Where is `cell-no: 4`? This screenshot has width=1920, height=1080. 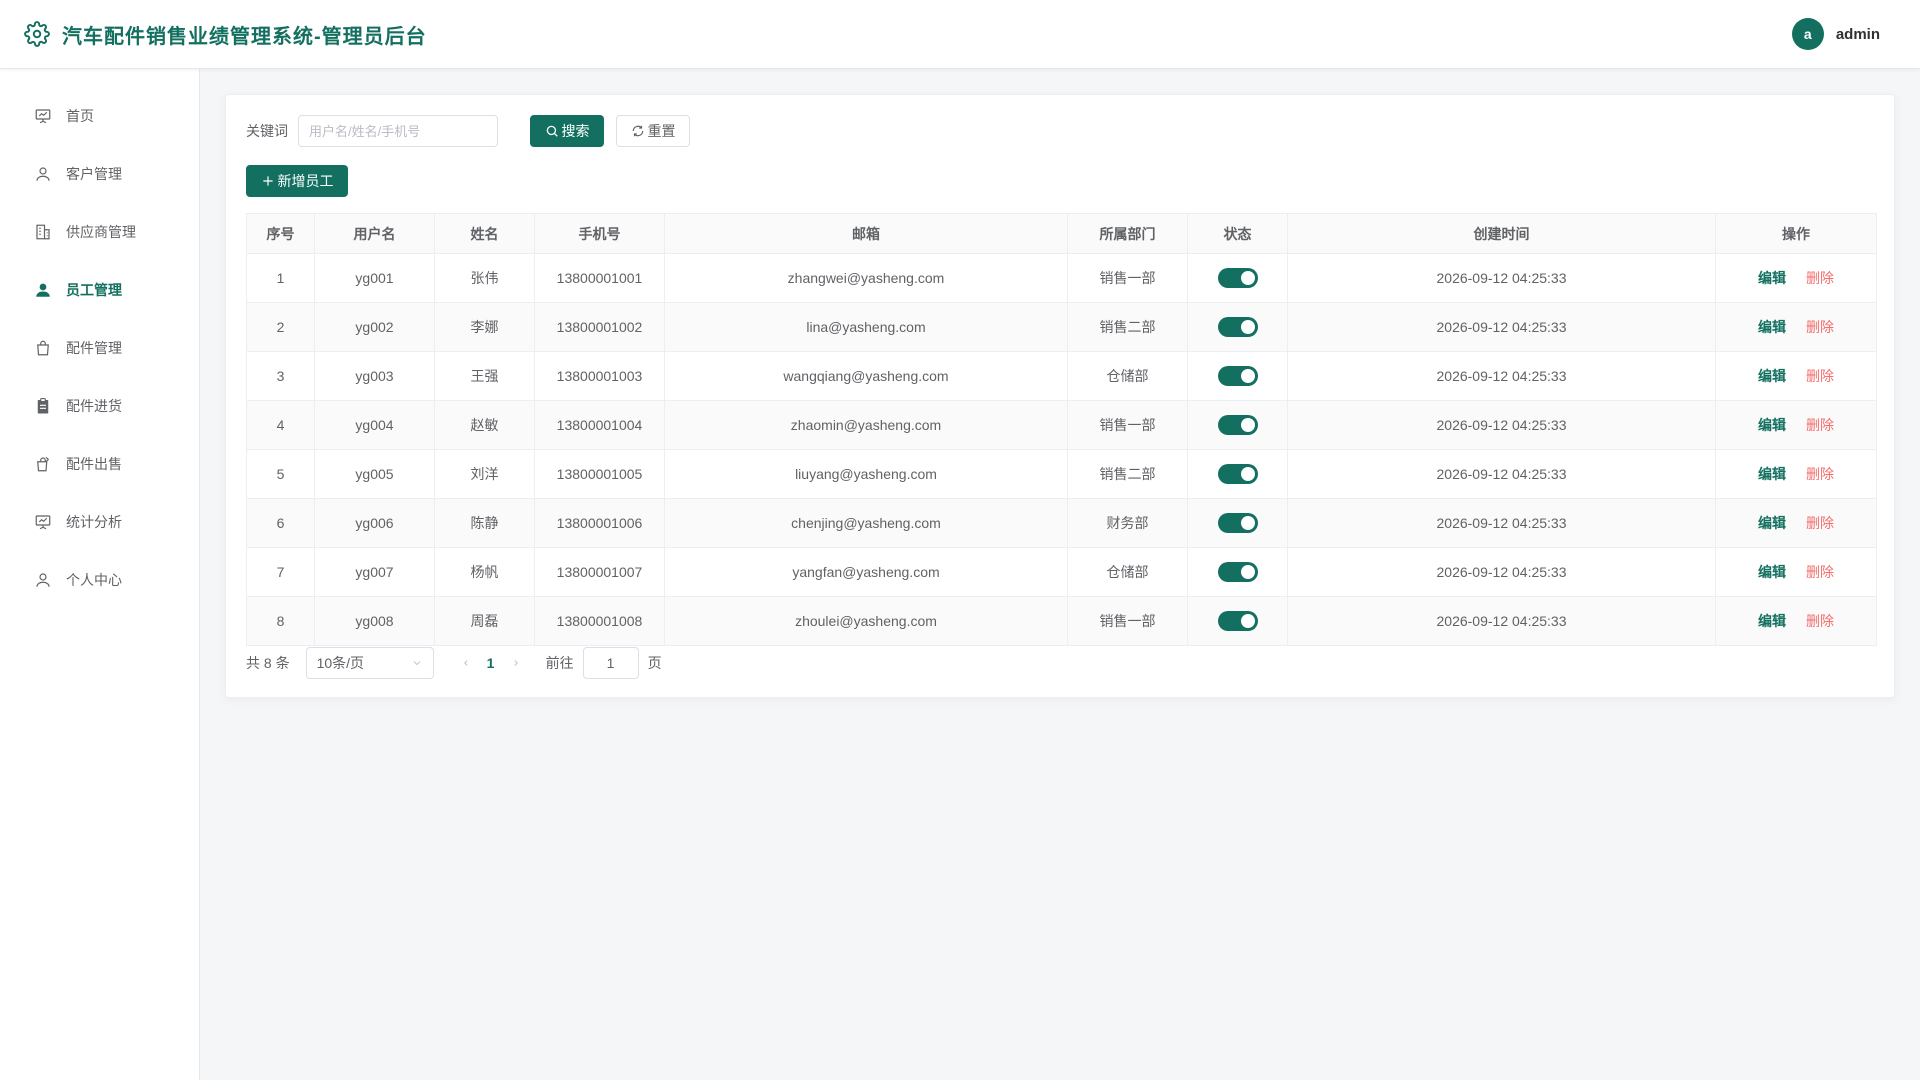
cell-no: 4 is located at coordinates (280, 425).